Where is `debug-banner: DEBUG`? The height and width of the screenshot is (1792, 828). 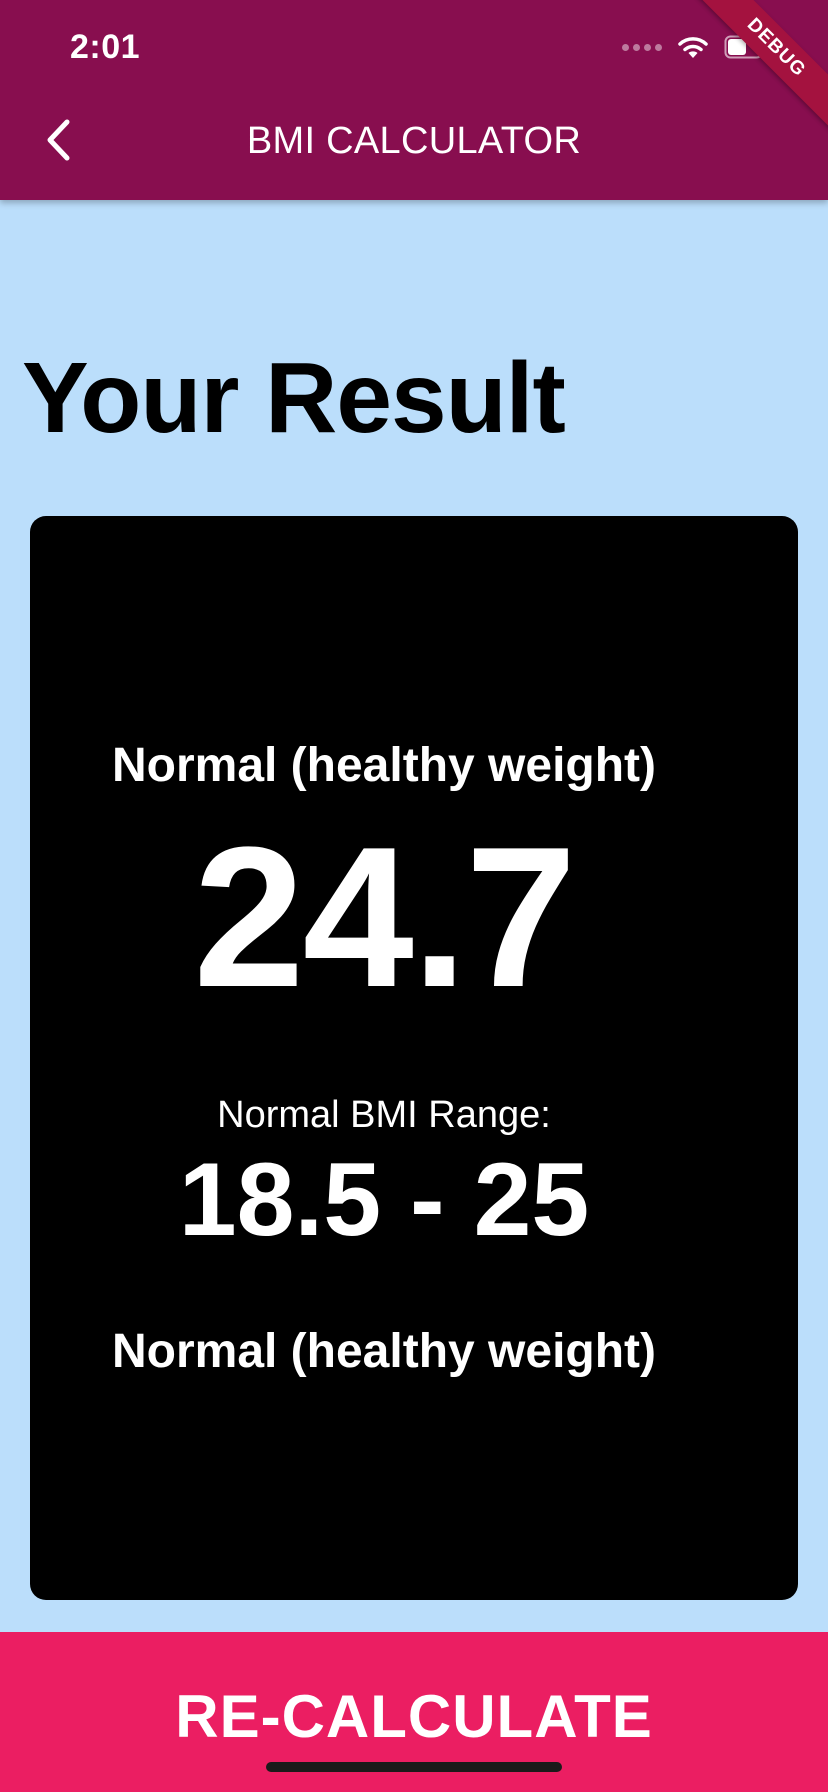
debug-banner: DEBUG is located at coordinates (756, 69).